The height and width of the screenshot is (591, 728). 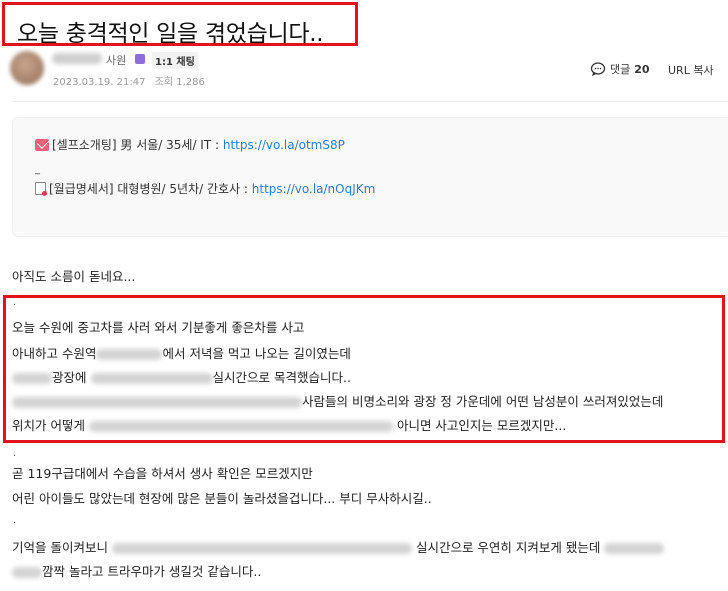 I want to click on comment-label: 댓글, so click(x=620, y=69).